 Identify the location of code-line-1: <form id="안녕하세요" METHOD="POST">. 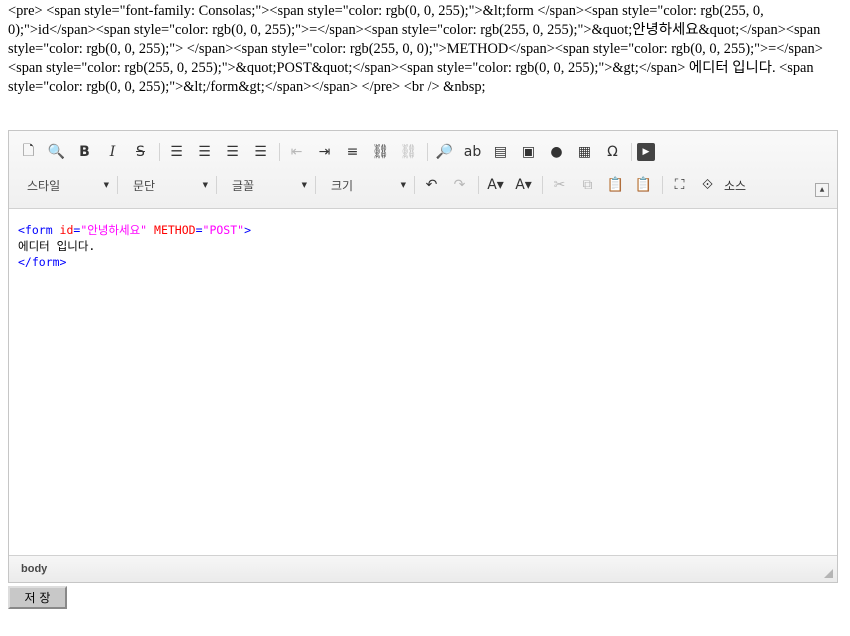
(423, 230).